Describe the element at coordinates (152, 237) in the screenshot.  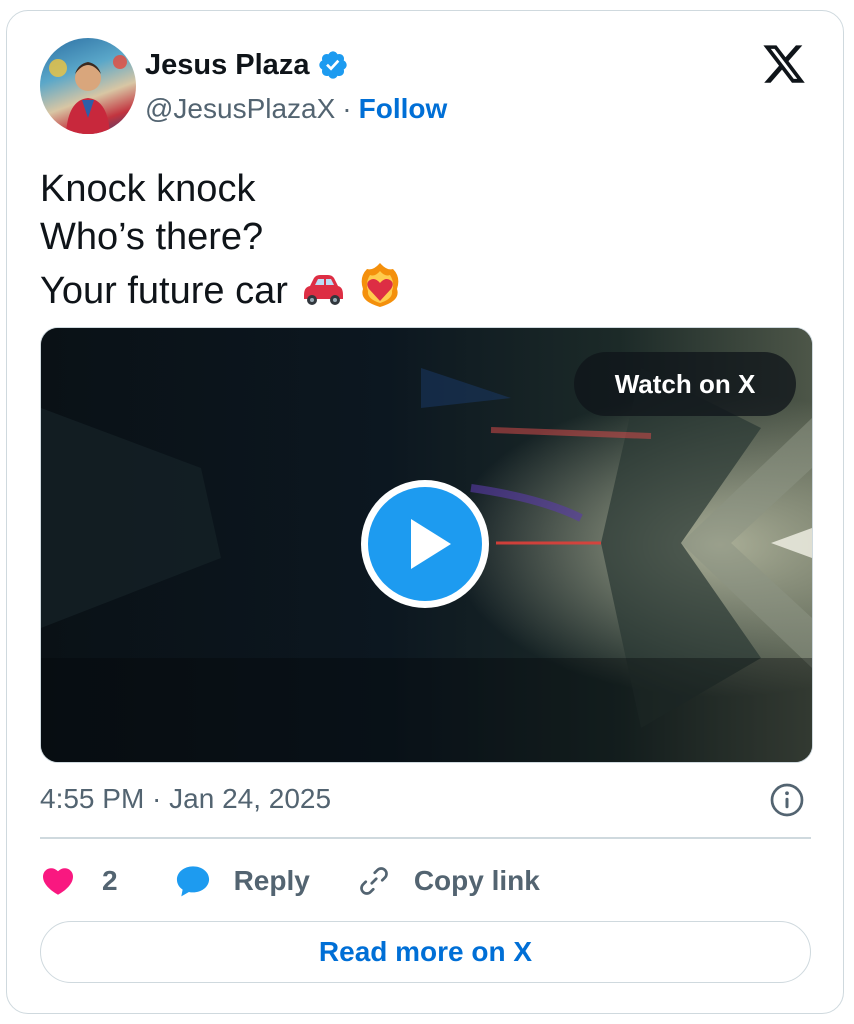
I see `tweet-line: Who’s there?` at that location.